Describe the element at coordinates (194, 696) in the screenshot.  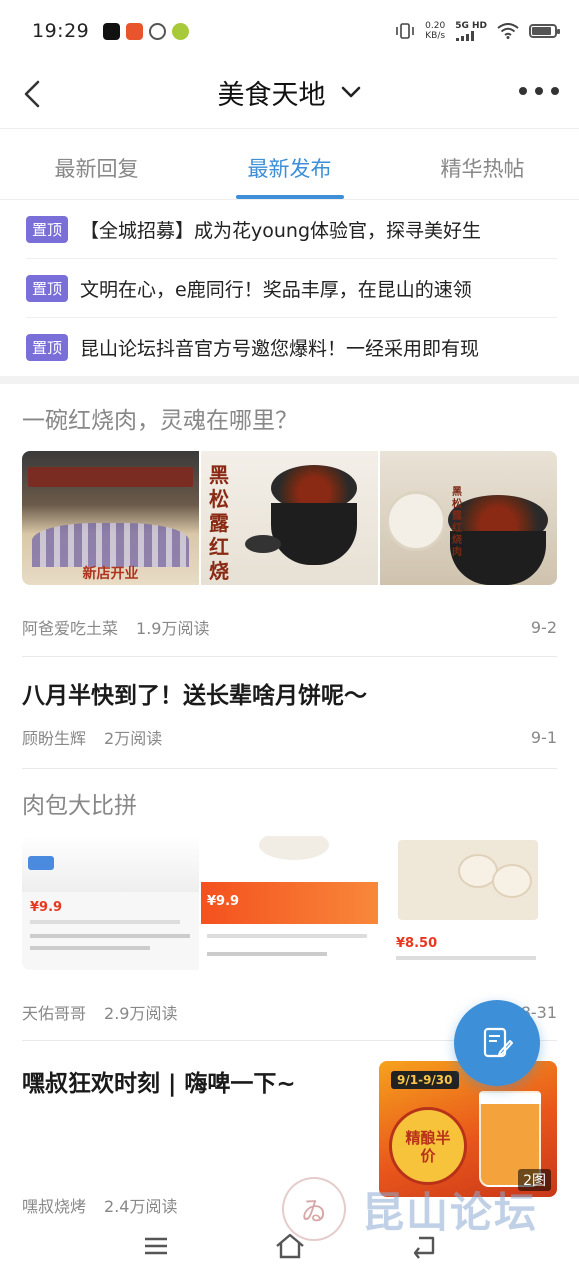
I see `post-title: 八月半快到了！送长辈啥月饼呢～` at that location.